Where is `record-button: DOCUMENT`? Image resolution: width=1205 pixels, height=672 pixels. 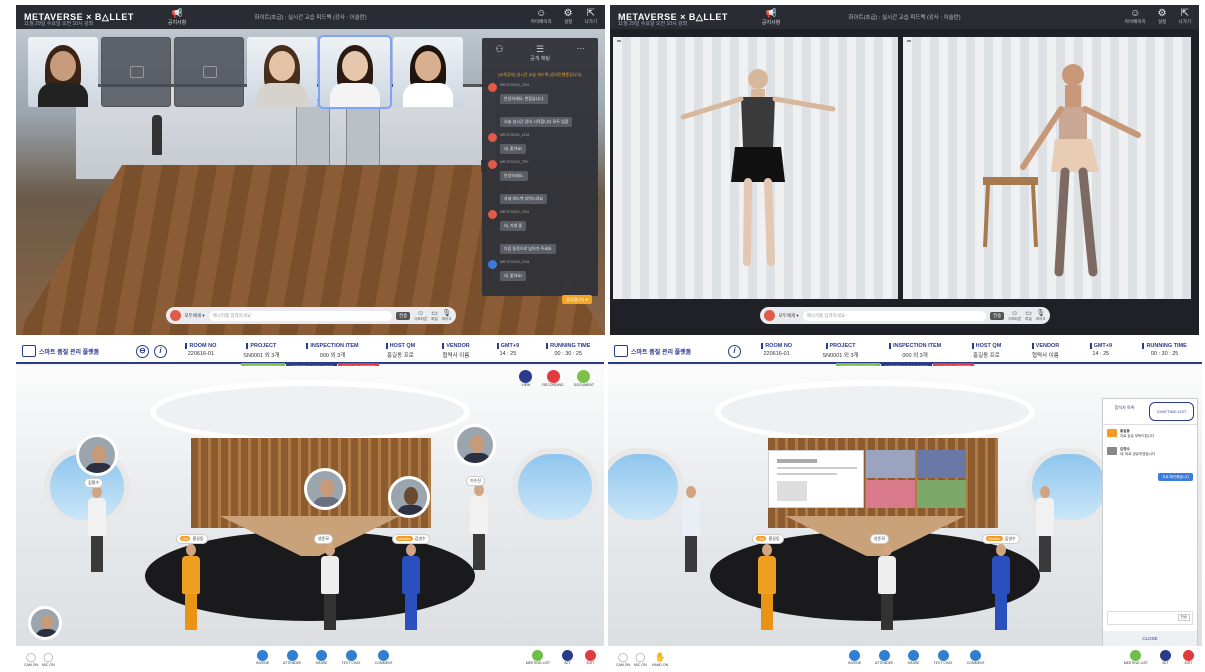
record-button: DOCUMENT is located at coordinates (584, 378).